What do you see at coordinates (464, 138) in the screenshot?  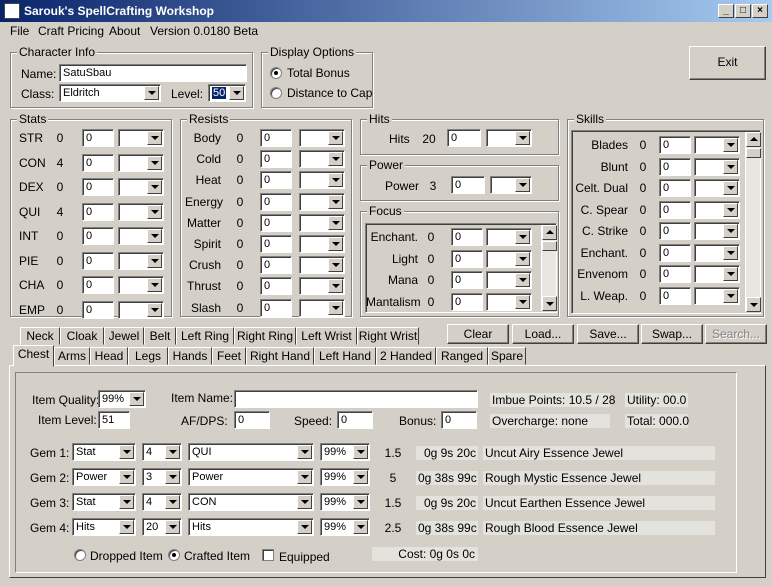 I see `hits-input: 0` at bounding box center [464, 138].